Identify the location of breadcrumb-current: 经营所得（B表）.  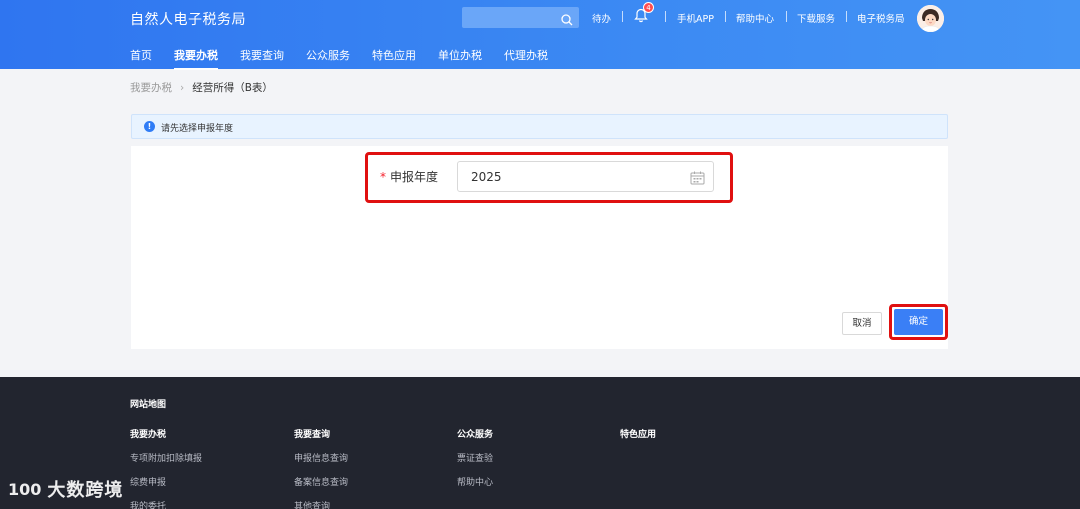
(232, 88).